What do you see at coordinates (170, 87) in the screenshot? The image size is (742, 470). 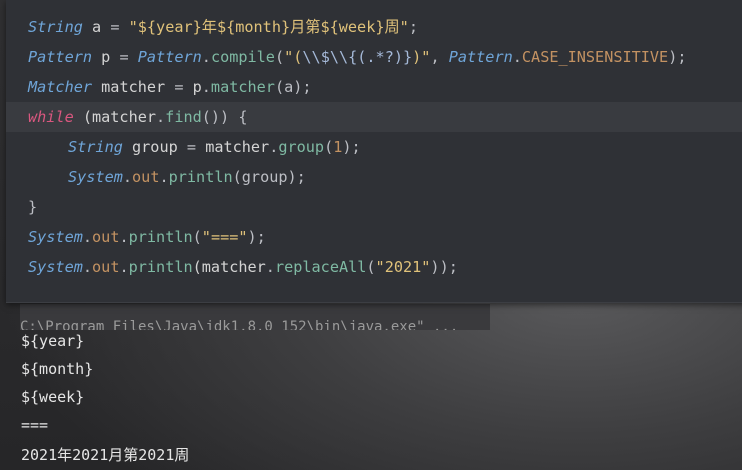 I see `code-line-3: Matcher matcher = p.matcher(a);` at bounding box center [170, 87].